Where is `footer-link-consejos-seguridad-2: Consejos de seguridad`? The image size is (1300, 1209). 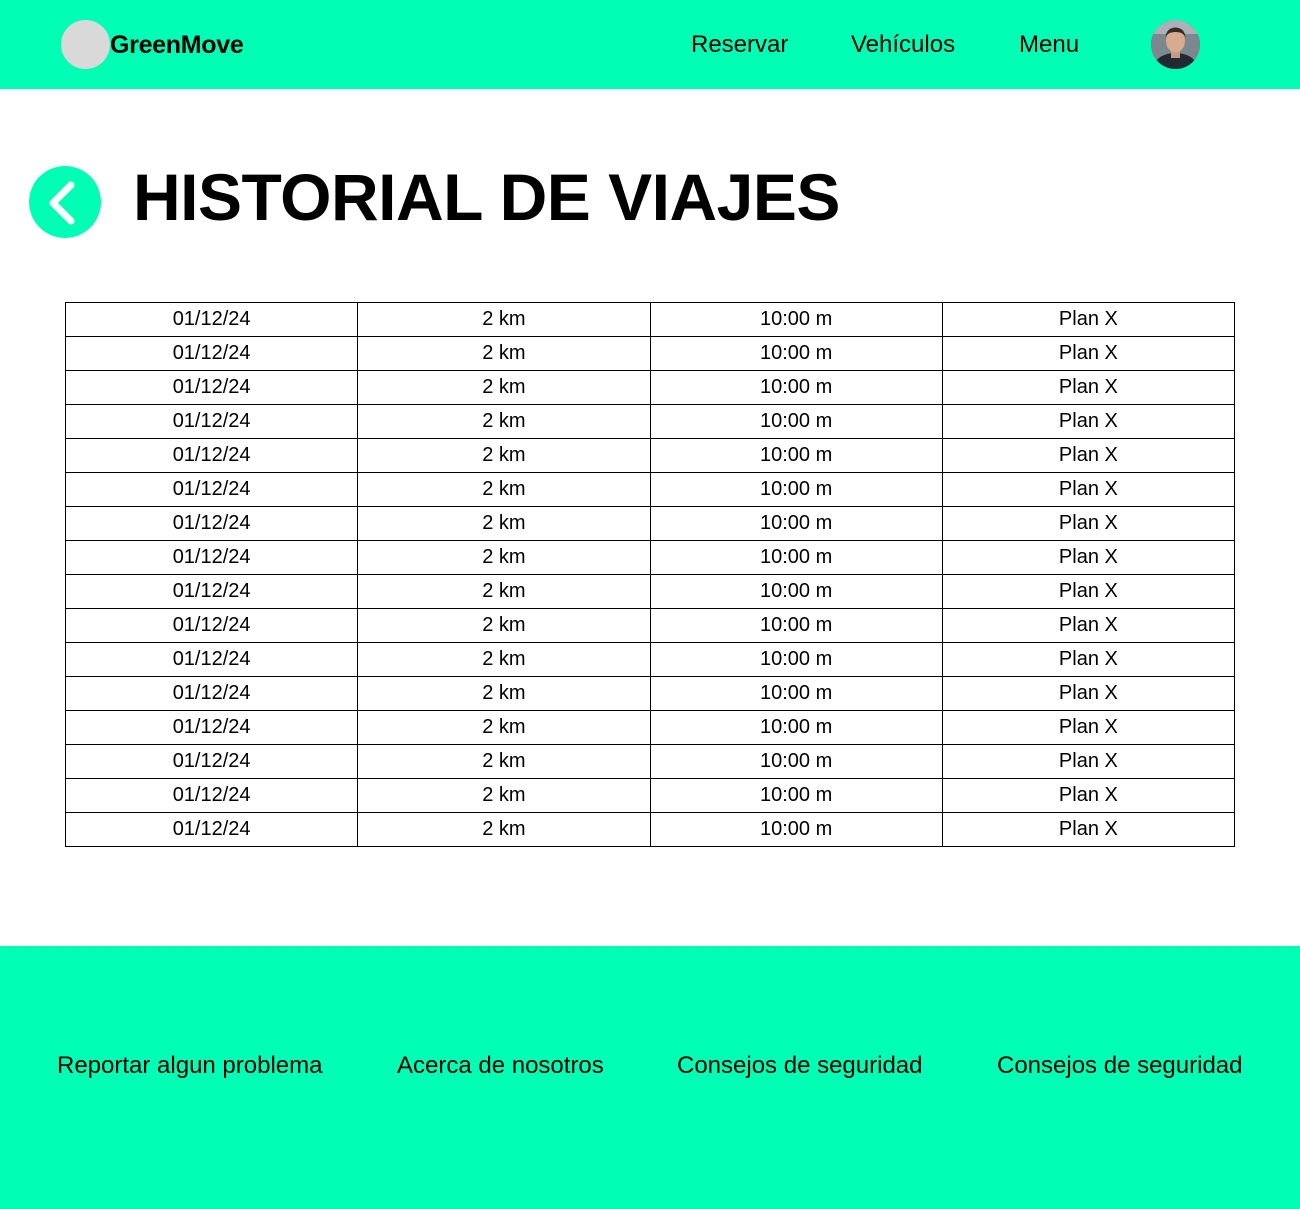
footer-link-consejos-seguridad-2: Consejos de seguridad is located at coordinates (1120, 1066).